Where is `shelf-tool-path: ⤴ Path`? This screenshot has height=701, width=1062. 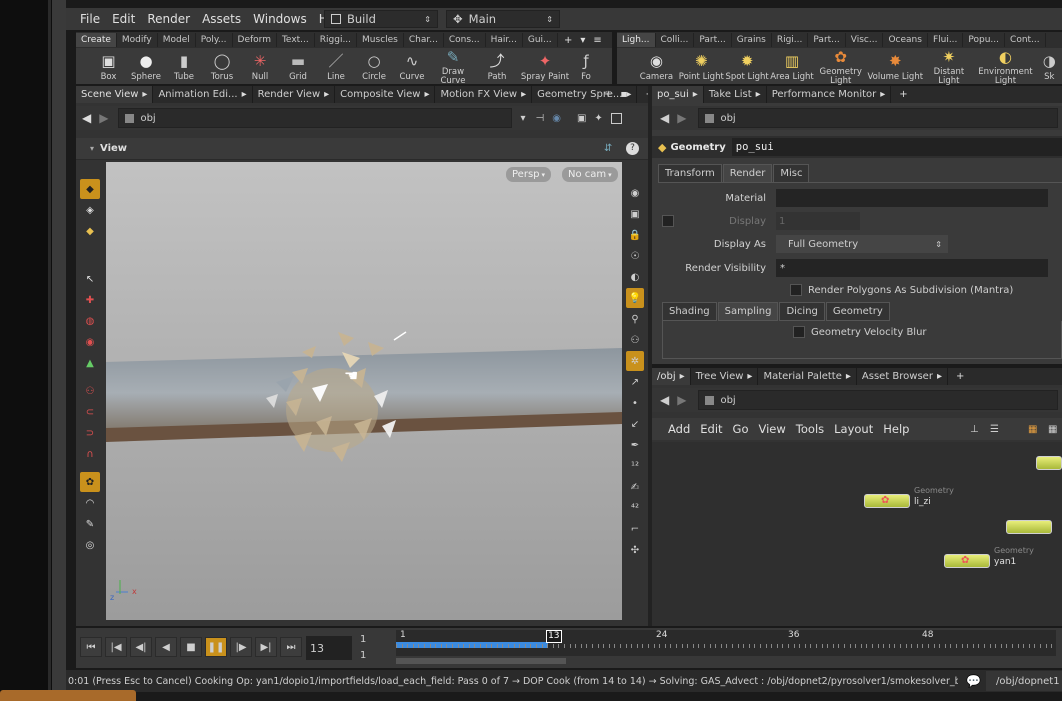 shelf-tool-path: ⤴ Path is located at coordinates (497, 66).